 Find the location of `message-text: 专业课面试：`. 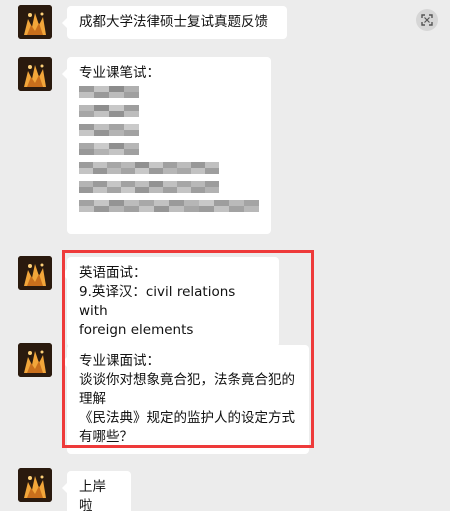

message-text: 专业课面试： is located at coordinates (119, 361).